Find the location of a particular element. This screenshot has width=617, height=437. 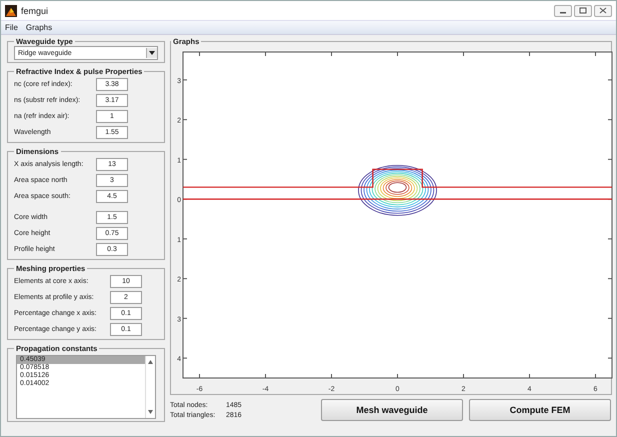

menu-item: Graphs is located at coordinates (39, 27).